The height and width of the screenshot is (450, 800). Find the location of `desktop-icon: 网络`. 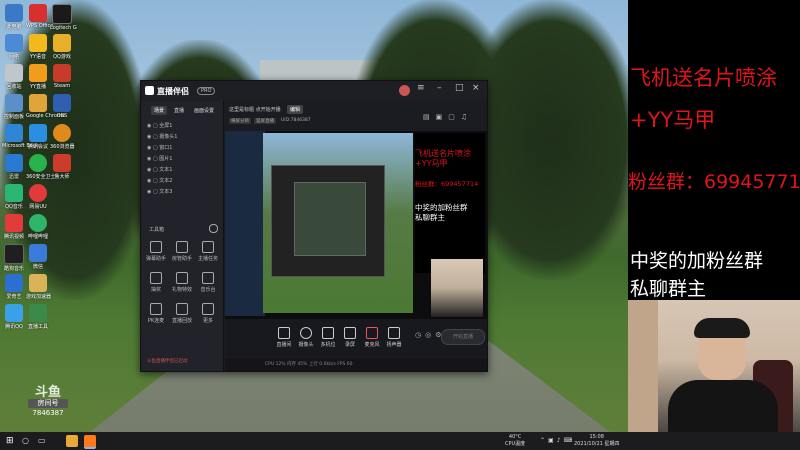

desktop-icon: 网络 is located at coordinates (14, 49).